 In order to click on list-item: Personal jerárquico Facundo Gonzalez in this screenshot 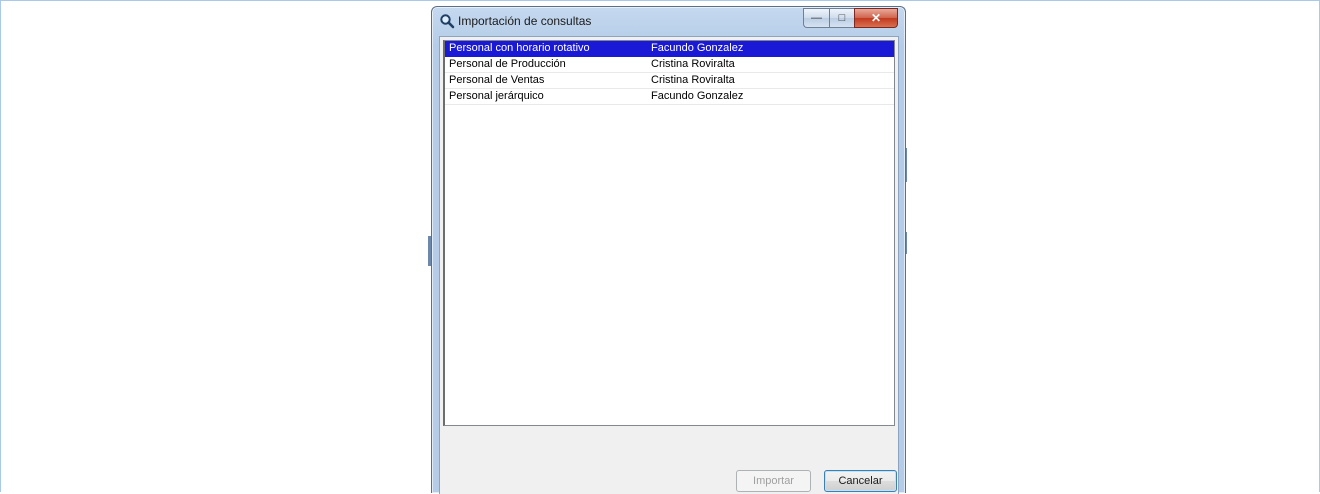, I will do `click(669, 97)`.